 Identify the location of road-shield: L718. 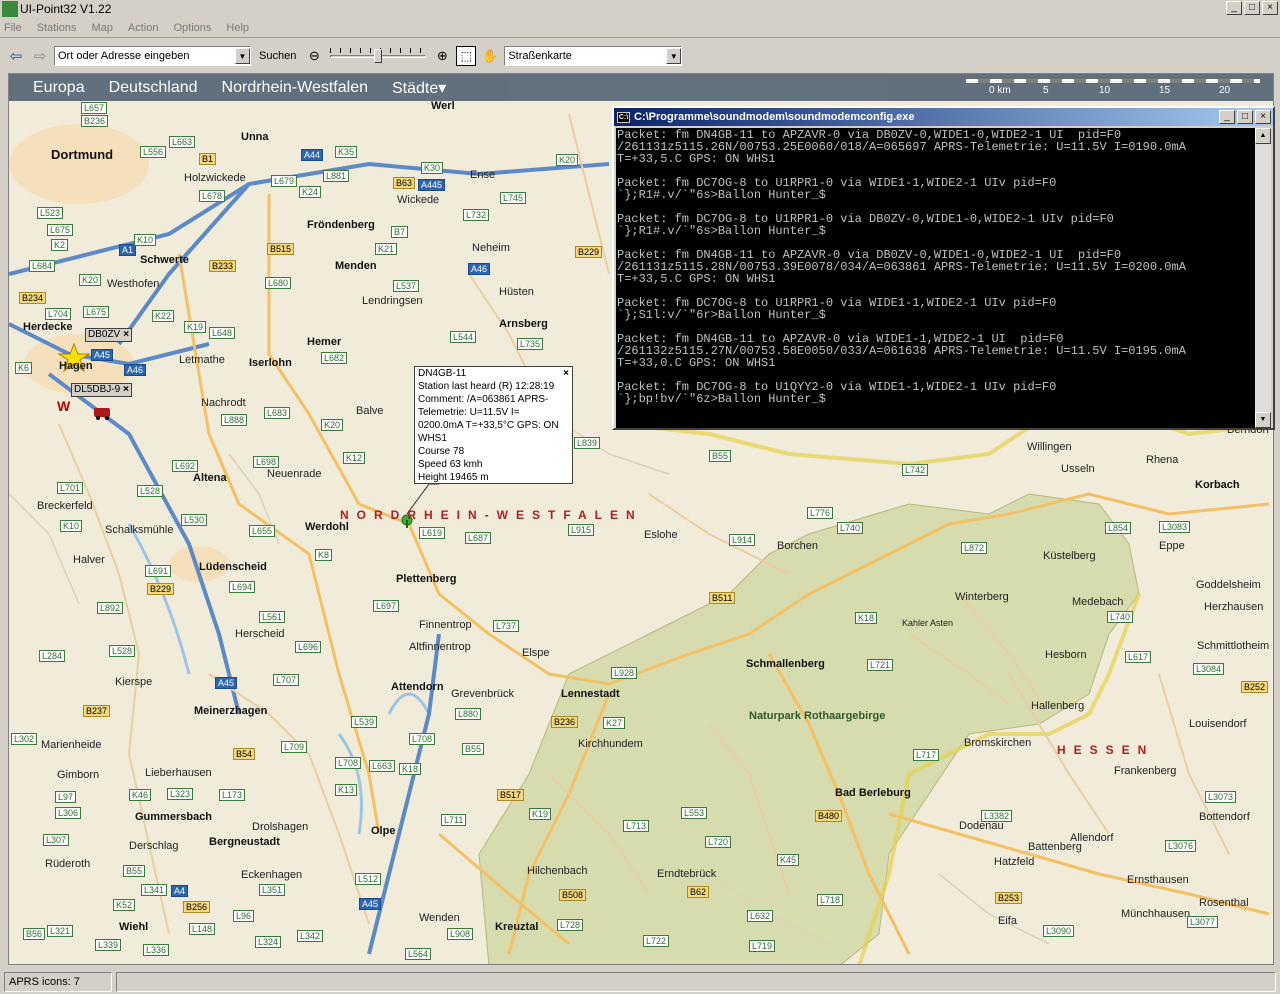
(830, 900).